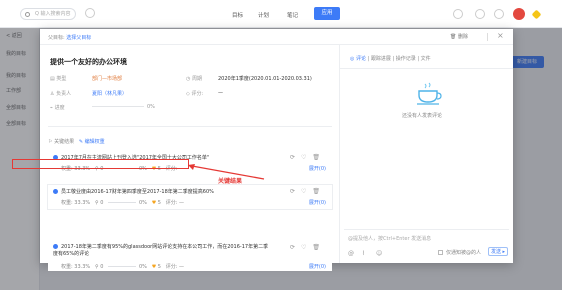 The width and height of the screenshot is (562, 290). What do you see at coordinates (27, 14) in the screenshot?
I see `search-icon` at bounding box center [27, 14].